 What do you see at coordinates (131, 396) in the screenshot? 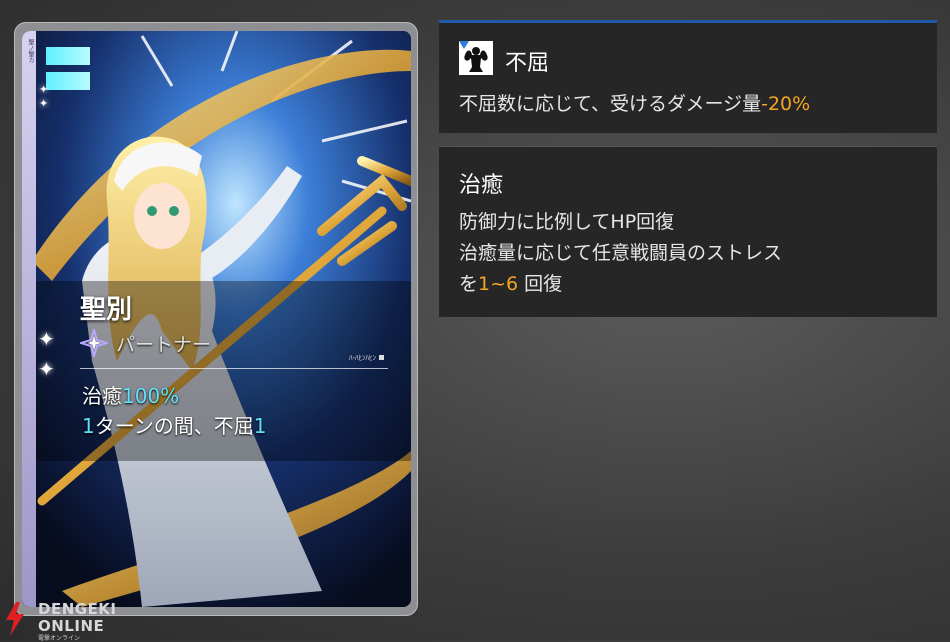
I see `card-effect-line-1: 治癒100%` at bounding box center [131, 396].